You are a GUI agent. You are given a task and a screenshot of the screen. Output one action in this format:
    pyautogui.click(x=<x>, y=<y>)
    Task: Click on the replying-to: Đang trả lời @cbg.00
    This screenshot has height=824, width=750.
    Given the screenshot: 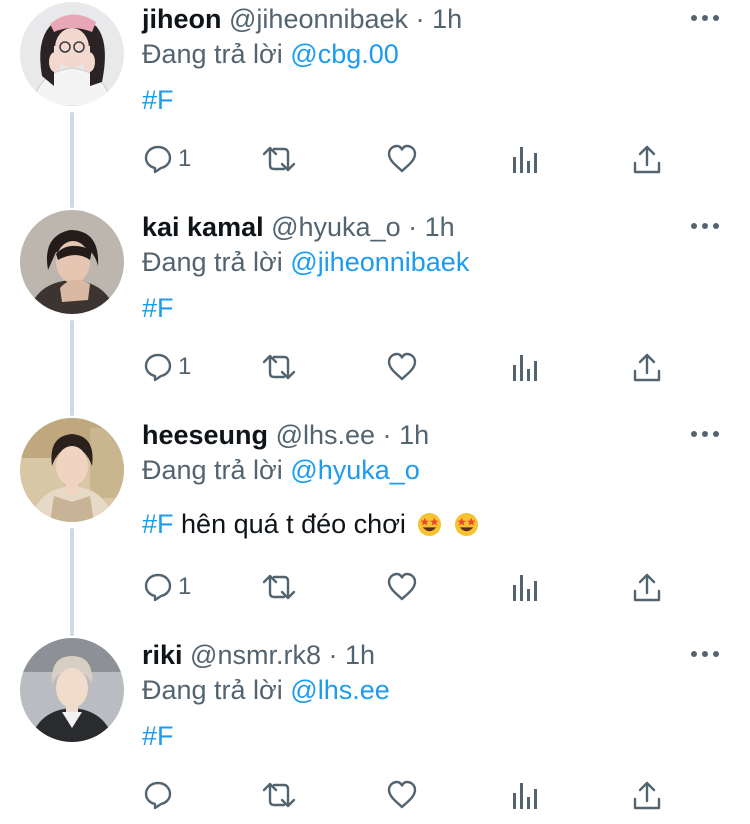 What is the action you would take?
    pyautogui.click(x=436, y=54)
    